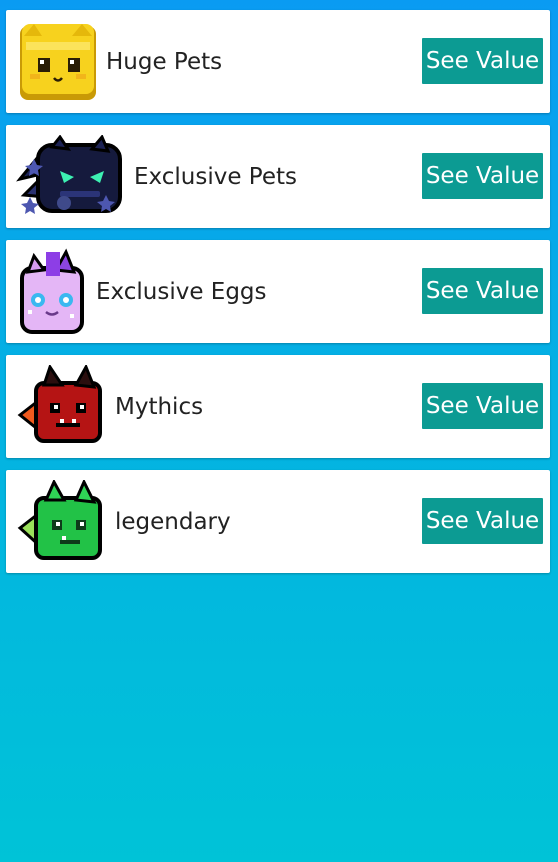  I want to click on red-demon-pet-icon, so click(62, 407).